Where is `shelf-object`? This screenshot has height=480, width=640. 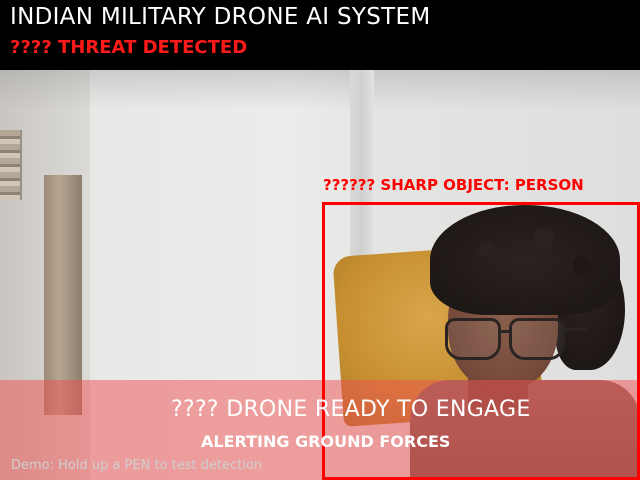 shelf-object is located at coordinates (11, 165).